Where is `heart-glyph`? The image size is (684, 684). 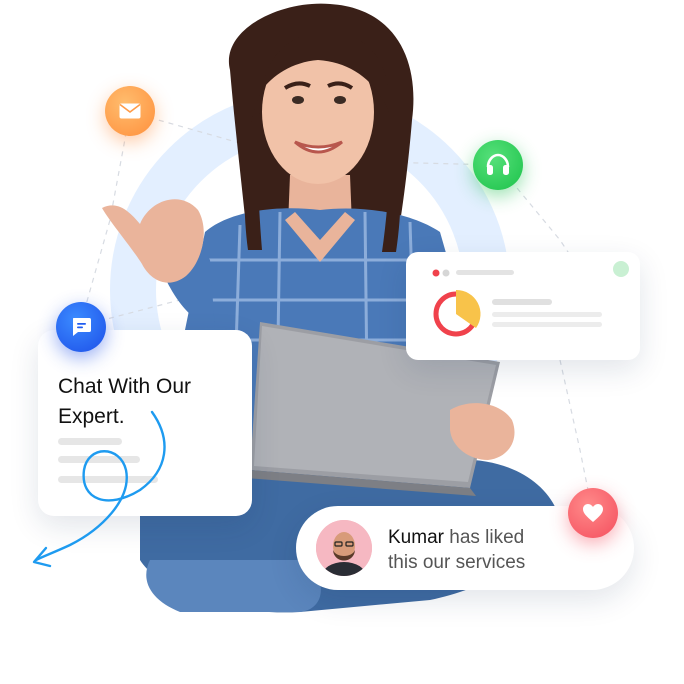 heart-glyph is located at coordinates (593, 513).